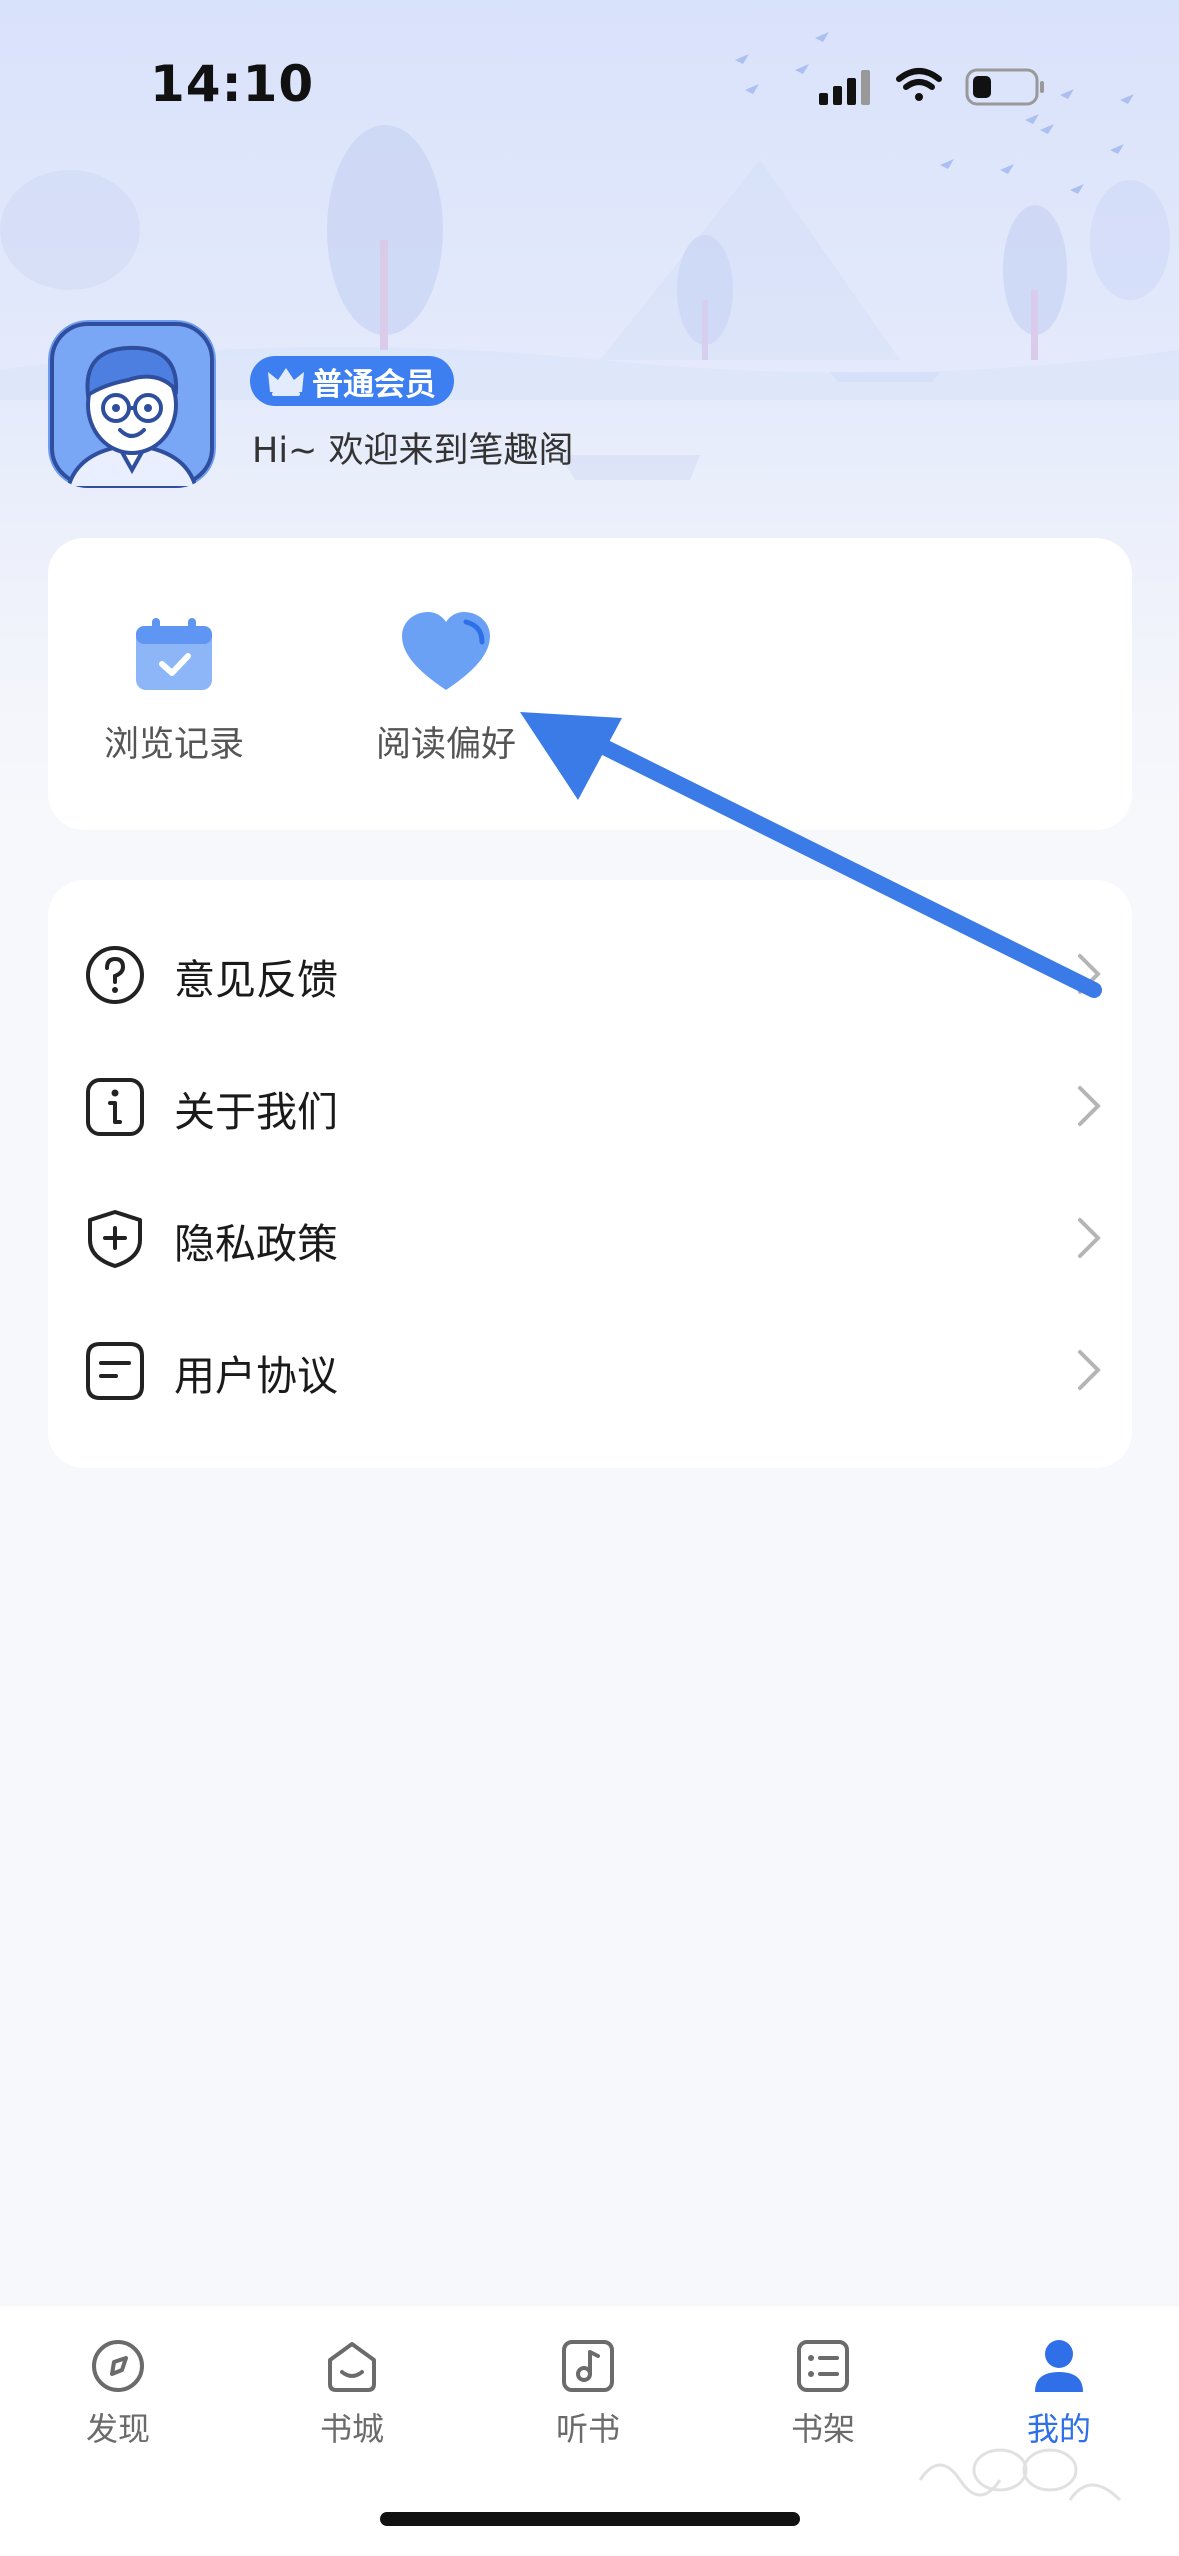 This screenshot has height=2556, width=1179. I want to click on menu-label-user-agreement: 用户协议, so click(256, 1376).